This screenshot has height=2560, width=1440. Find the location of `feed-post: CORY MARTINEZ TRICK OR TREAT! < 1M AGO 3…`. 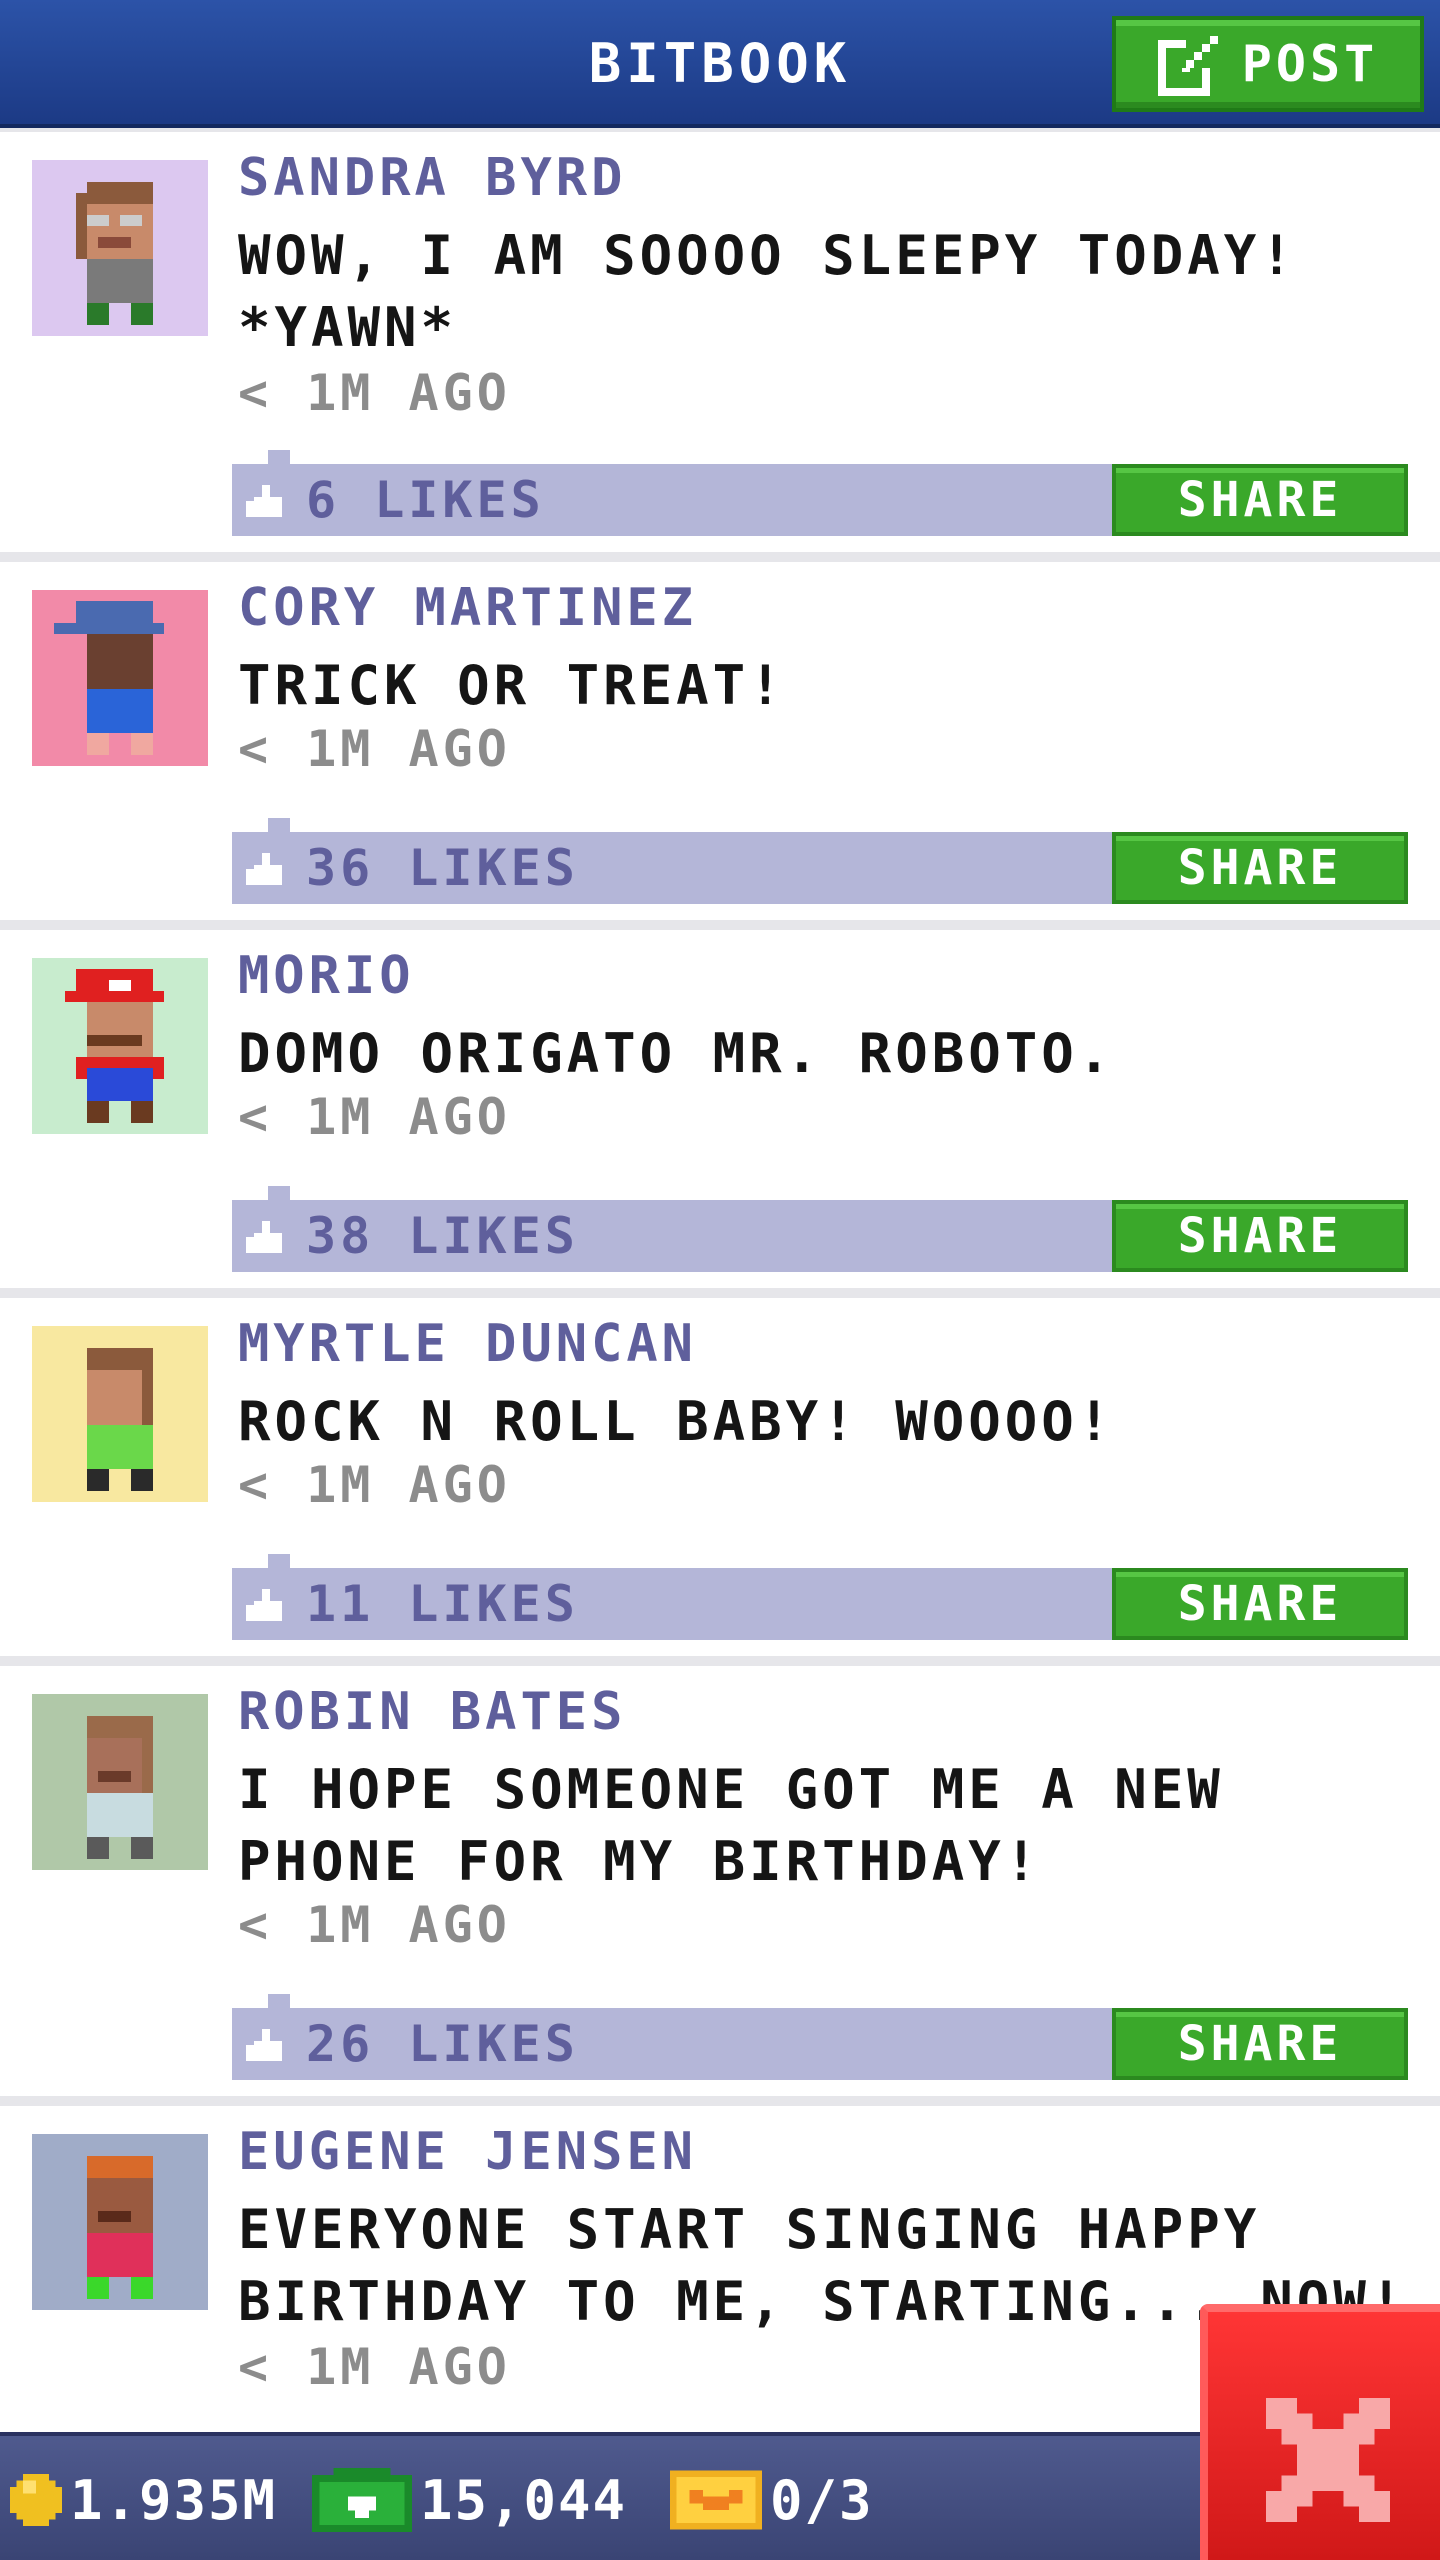

feed-post: CORY MARTINEZ TRICK OR TREAT! < 1M AGO 3… is located at coordinates (720, 746).